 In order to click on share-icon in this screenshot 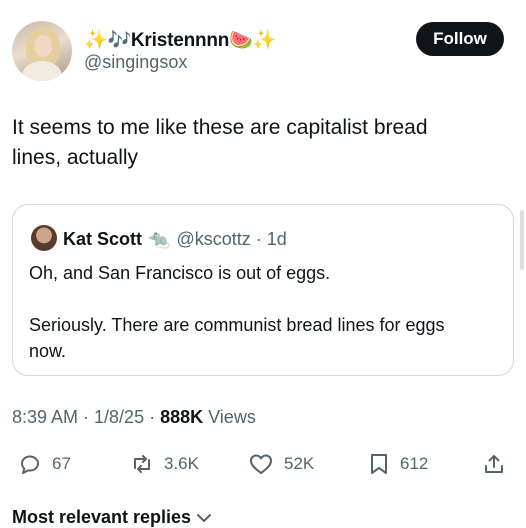, I will do `click(494, 464)`.